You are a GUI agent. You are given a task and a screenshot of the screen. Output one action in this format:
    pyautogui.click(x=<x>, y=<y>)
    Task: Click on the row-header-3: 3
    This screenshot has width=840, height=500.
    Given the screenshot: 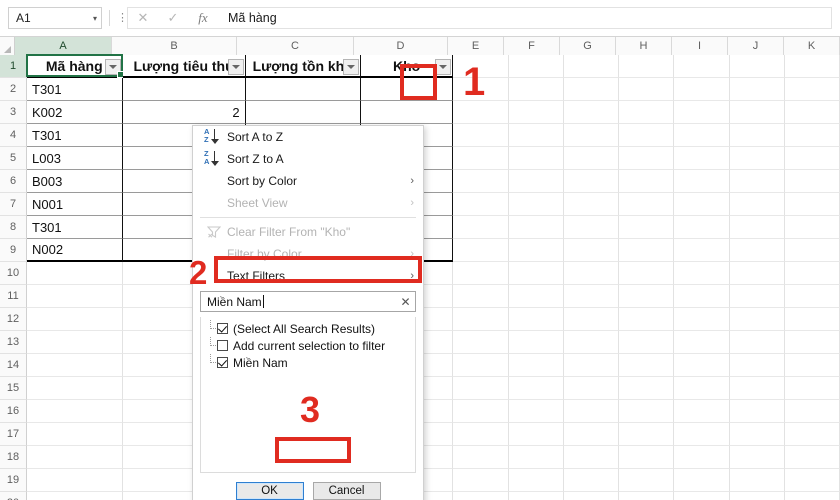 What is the action you would take?
    pyautogui.click(x=13, y=112)
    